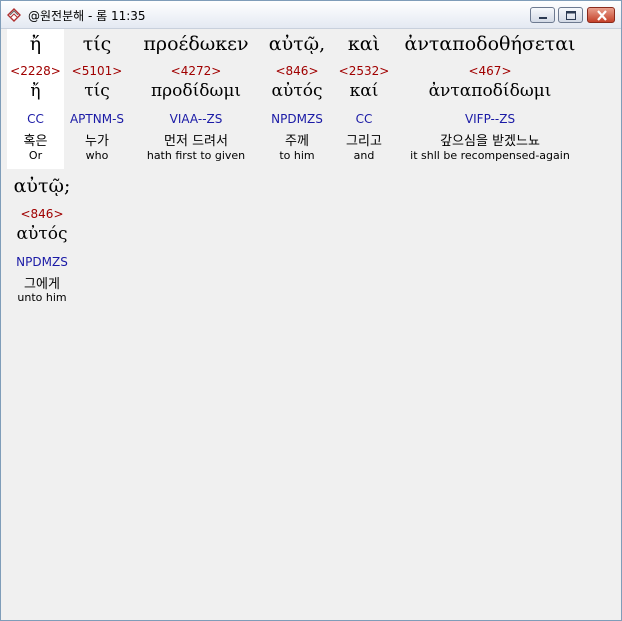 The image size is (622, 621). Describe the element at coordinates (490, 44) in the screenshot. I see `greek-word: ἀνταποδοθήσεται` at that location.